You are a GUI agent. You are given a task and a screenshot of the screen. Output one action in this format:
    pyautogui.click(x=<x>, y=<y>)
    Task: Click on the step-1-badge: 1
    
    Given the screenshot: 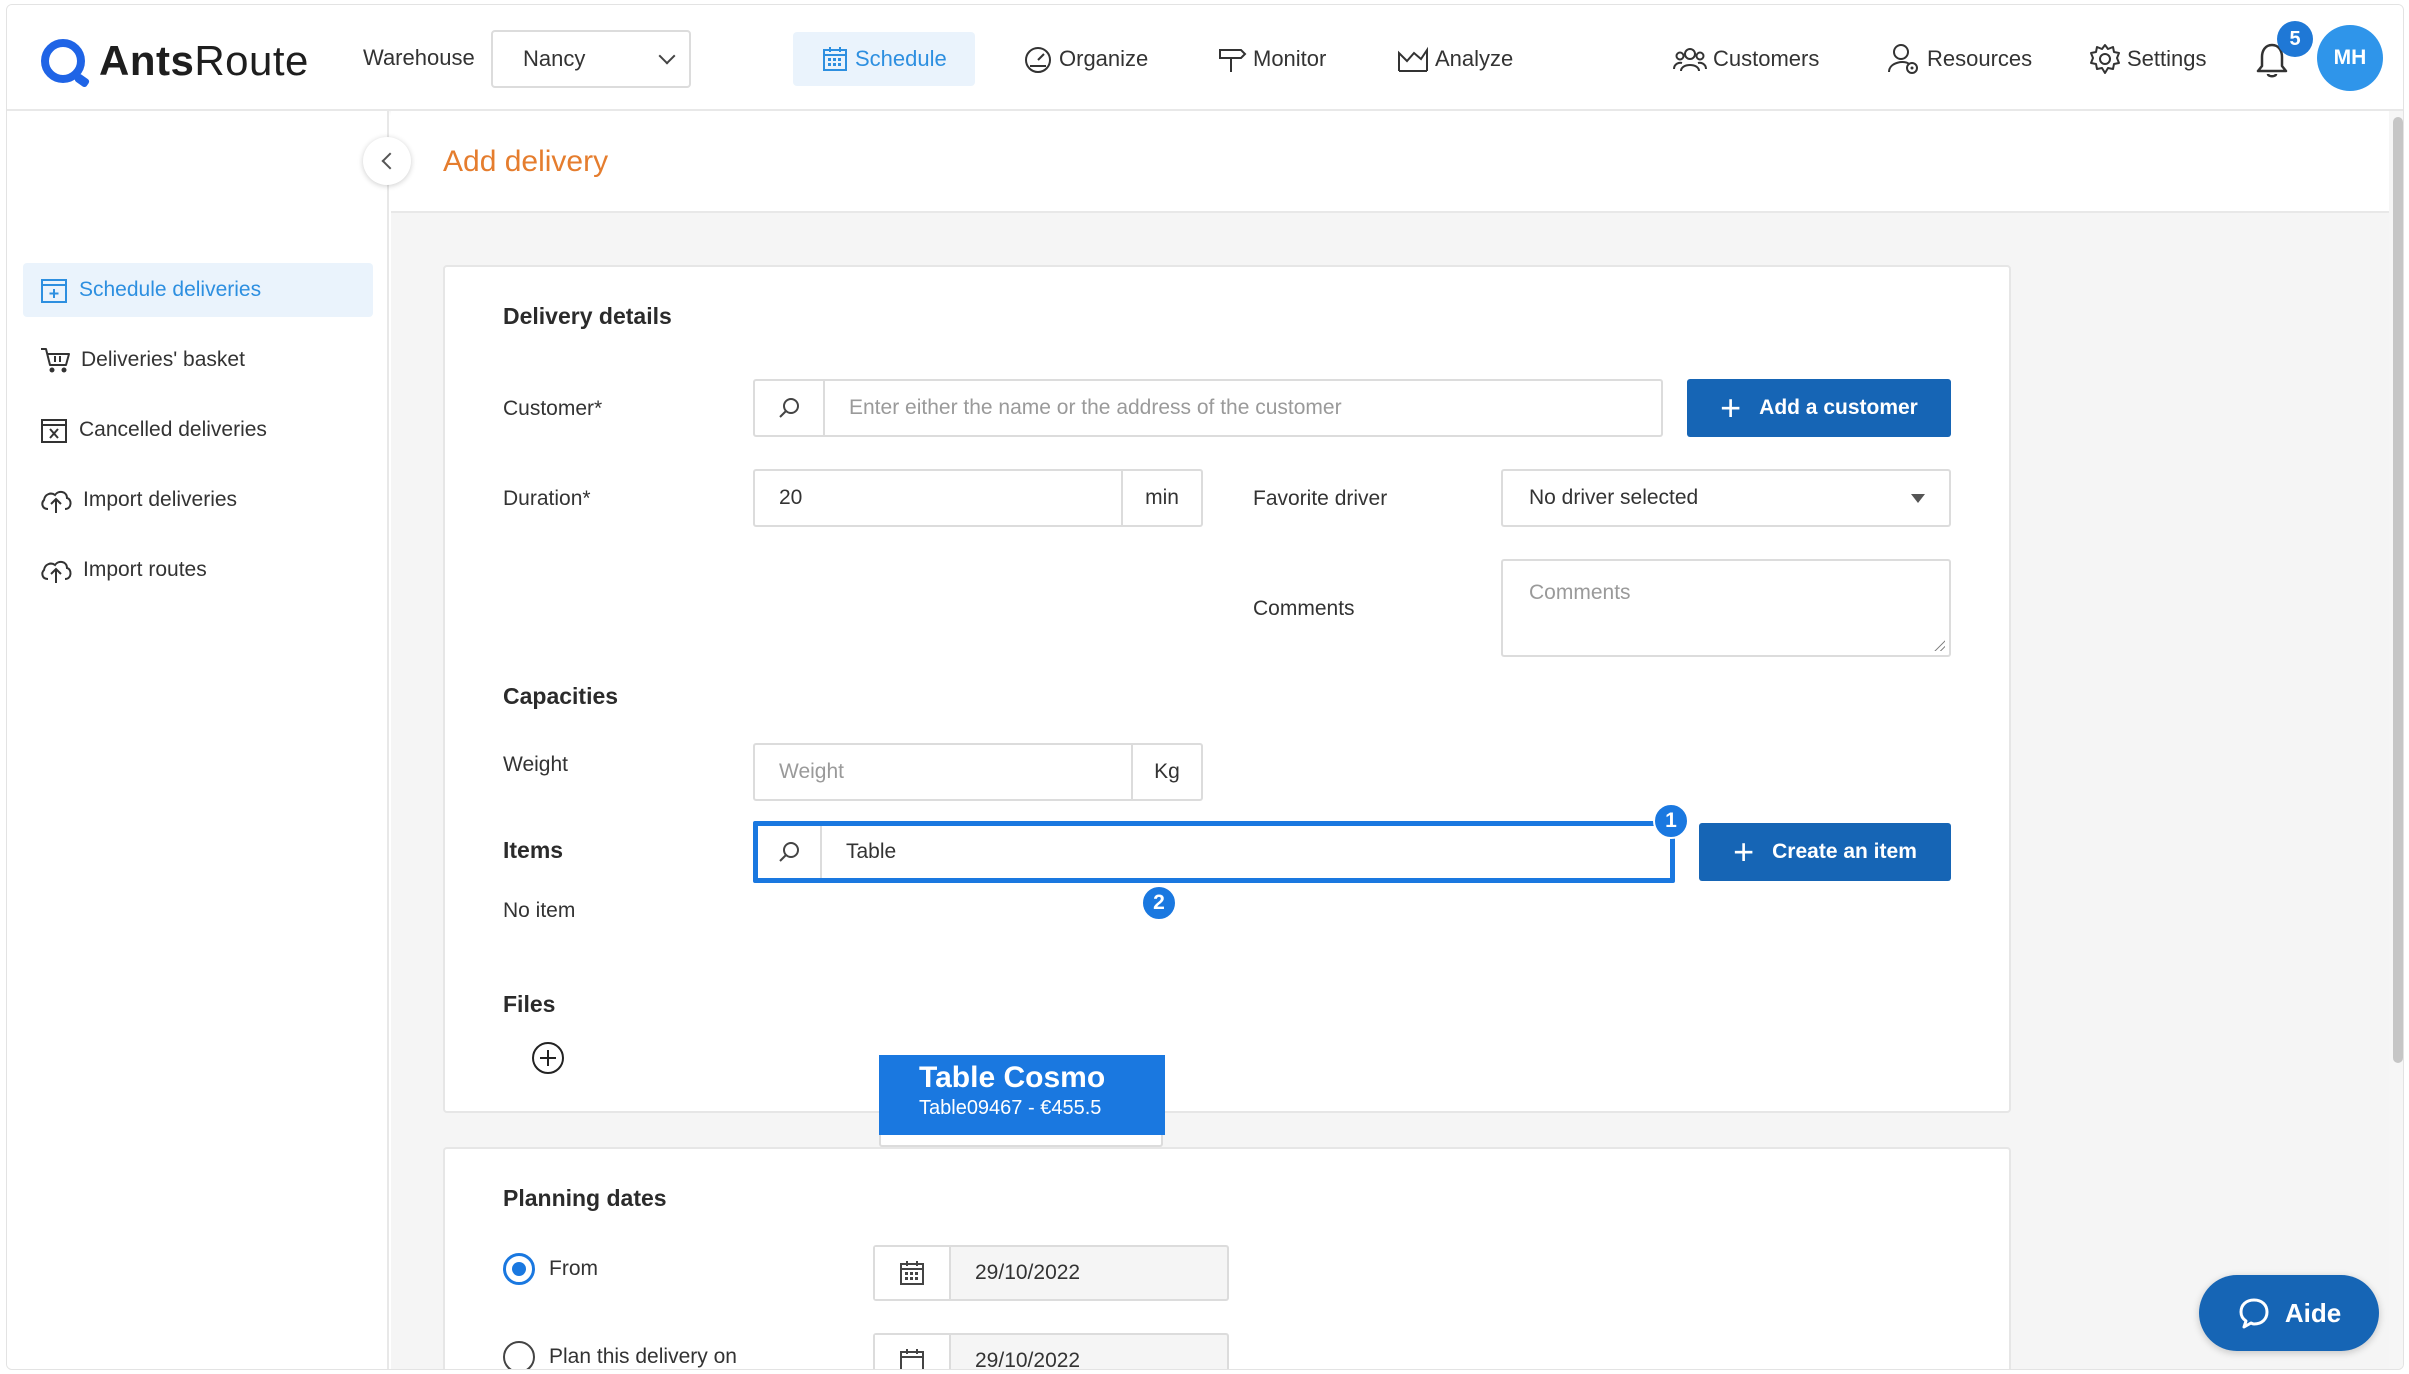 What is the action you would take?
    pyautogui.click(x=1671, y=821)
    